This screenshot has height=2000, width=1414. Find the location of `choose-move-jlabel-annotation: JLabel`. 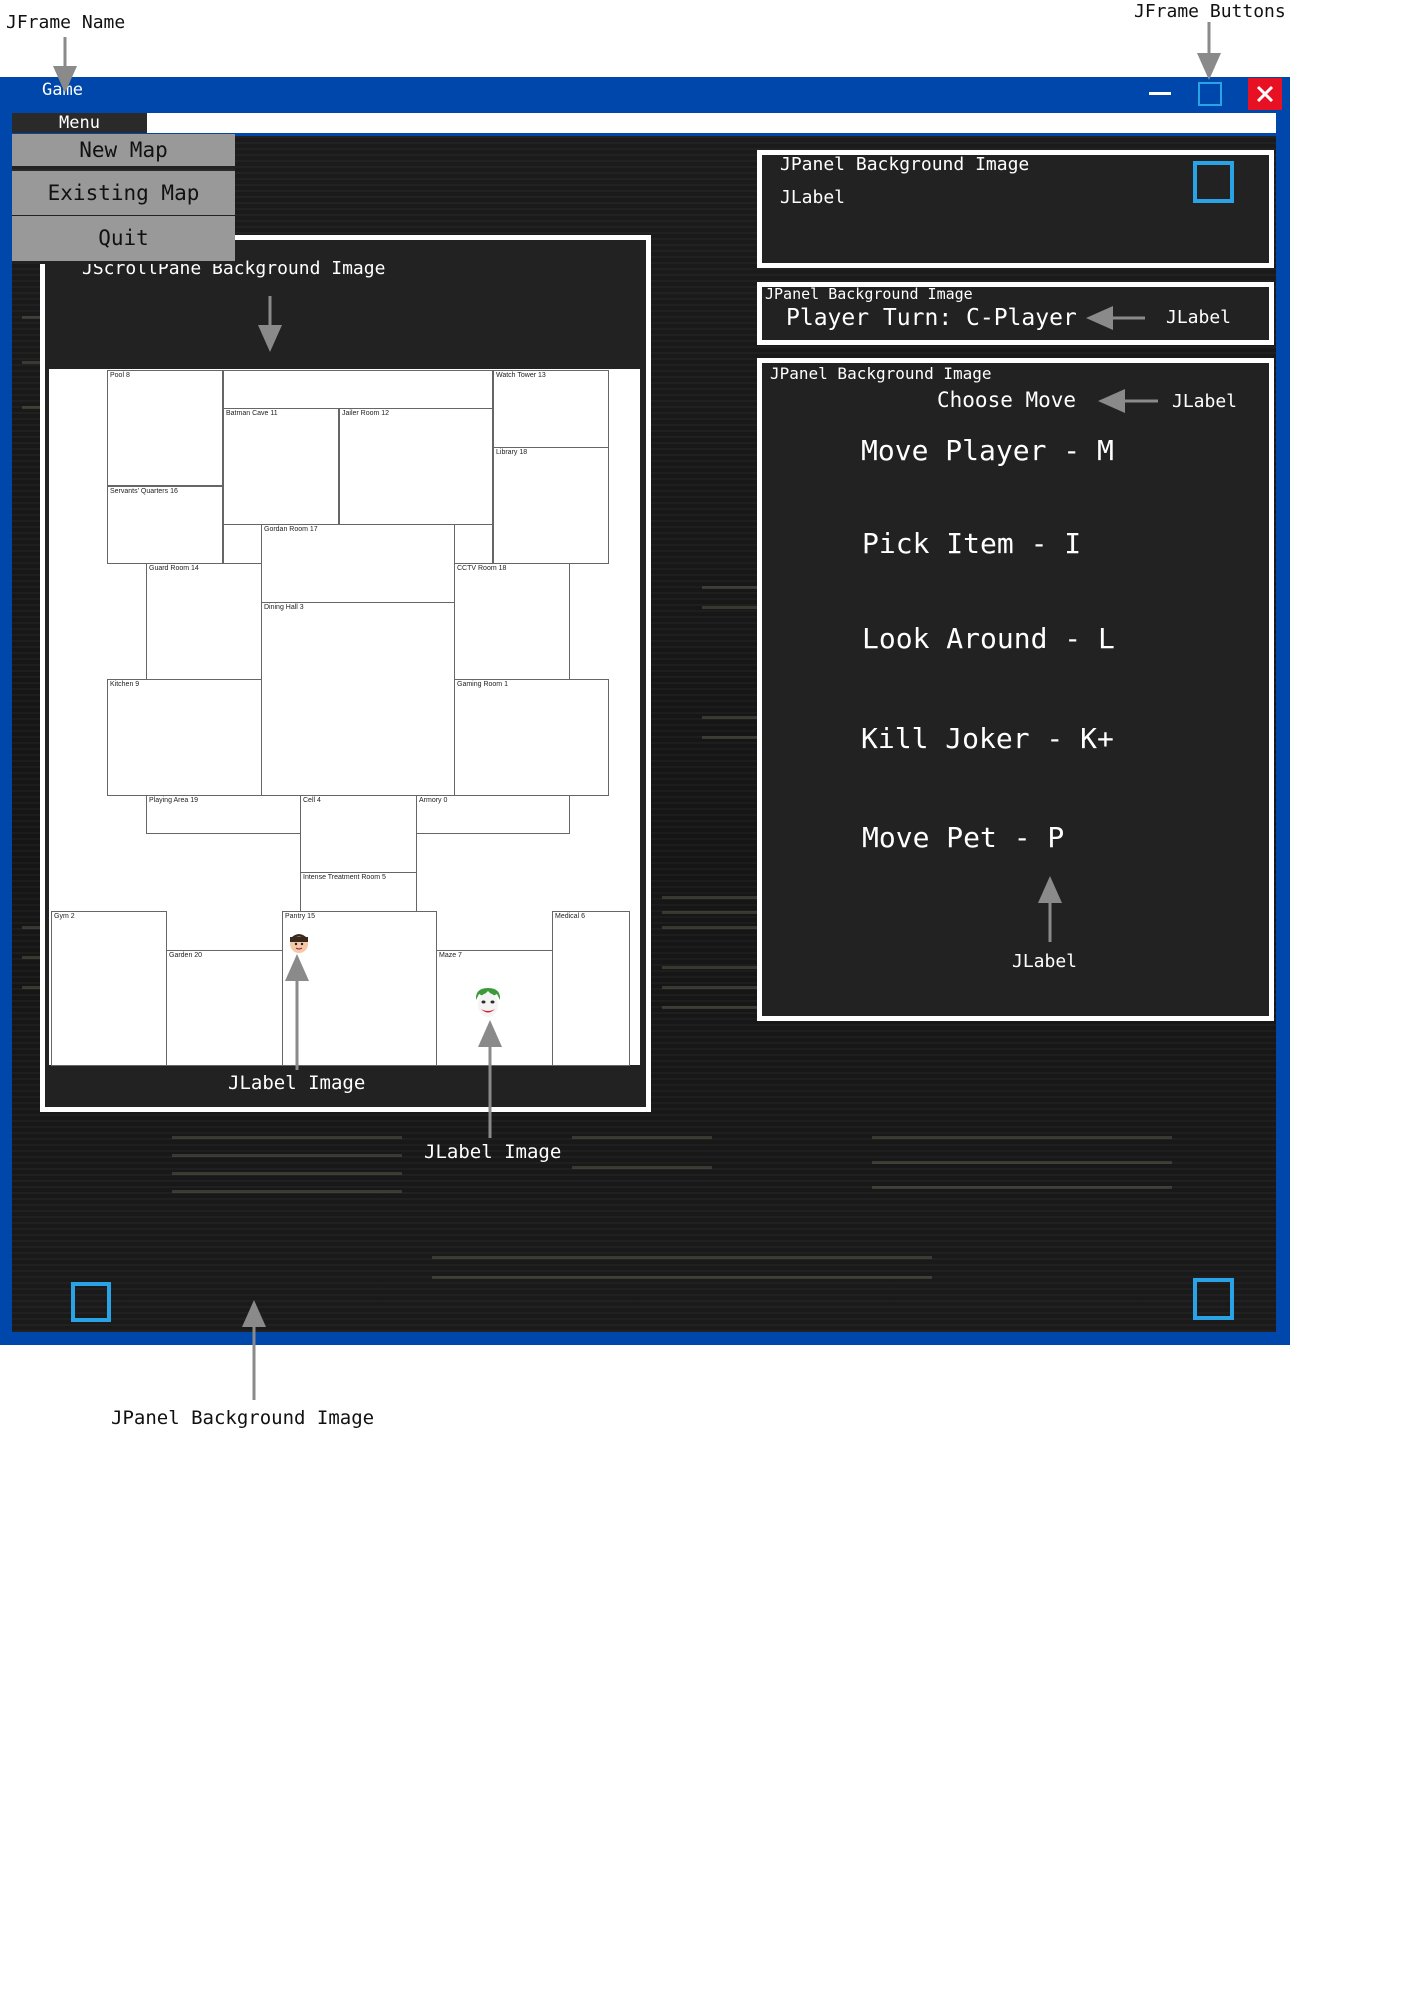

choose-move-jlabel-annotation: JLabel is located at coordinates (1205, 401).